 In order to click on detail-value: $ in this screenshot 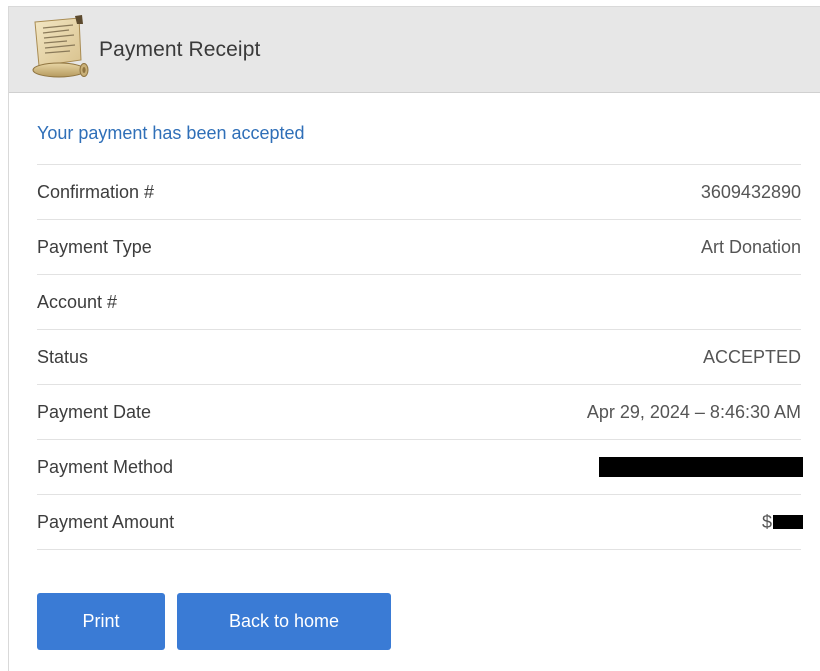, I will do `click(782, 522)`.